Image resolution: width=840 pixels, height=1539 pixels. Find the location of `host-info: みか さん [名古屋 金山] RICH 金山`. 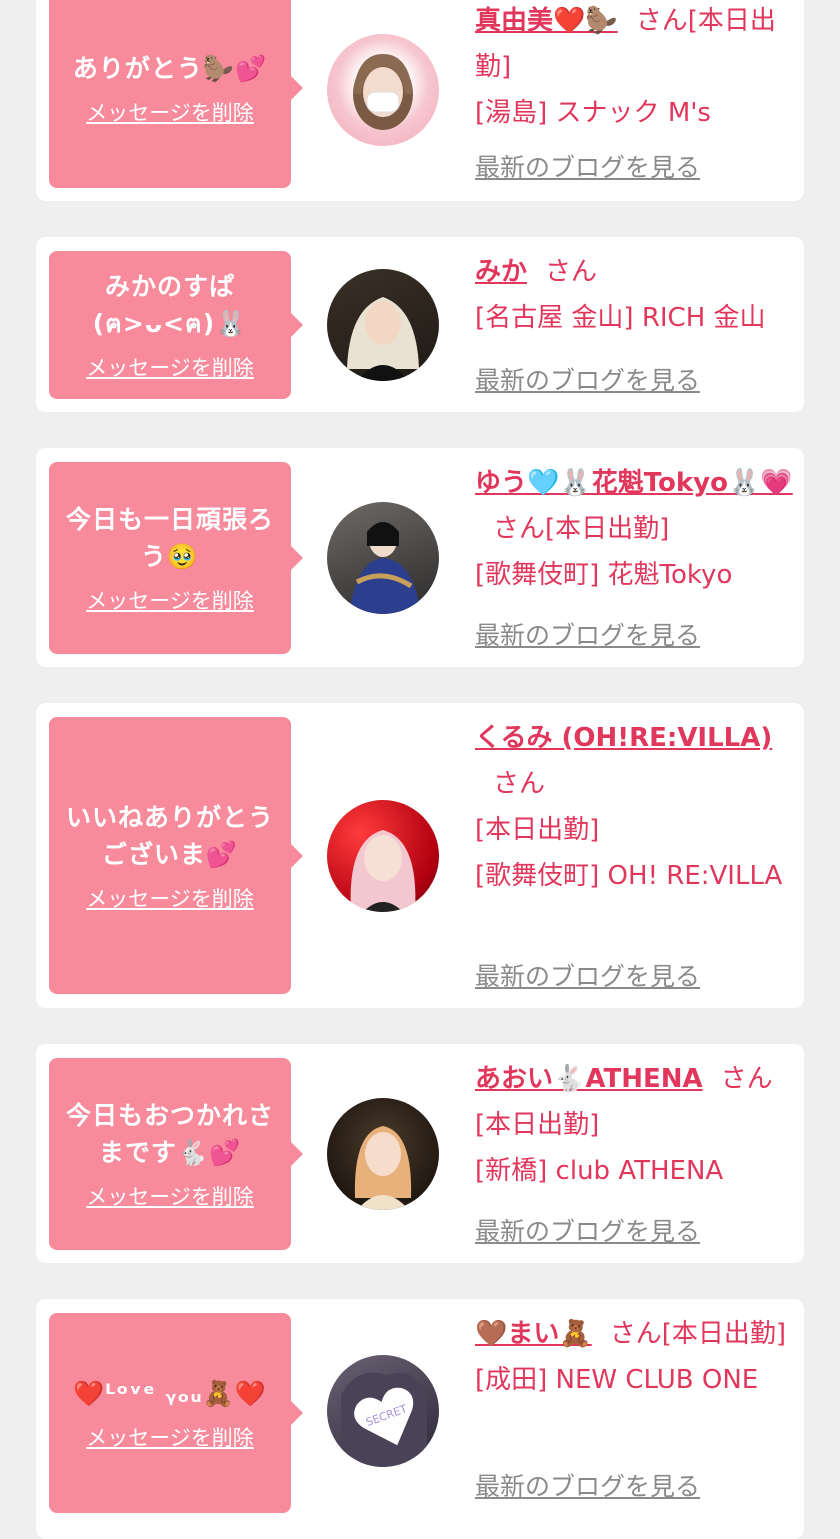

host-info: みか さん [名古屋 金山] RICH 金山 is located at coordinates (645, 295).